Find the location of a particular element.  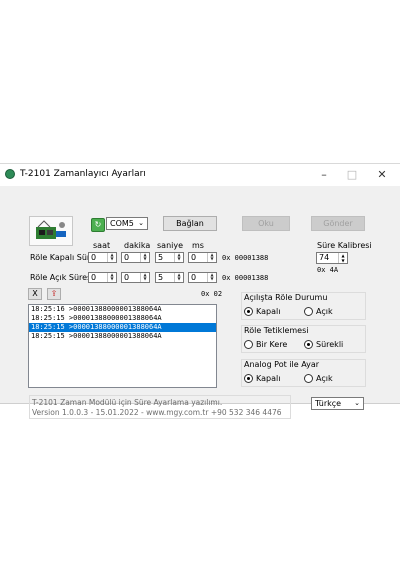

analog-off-radio is located at coordinates (248, 378).